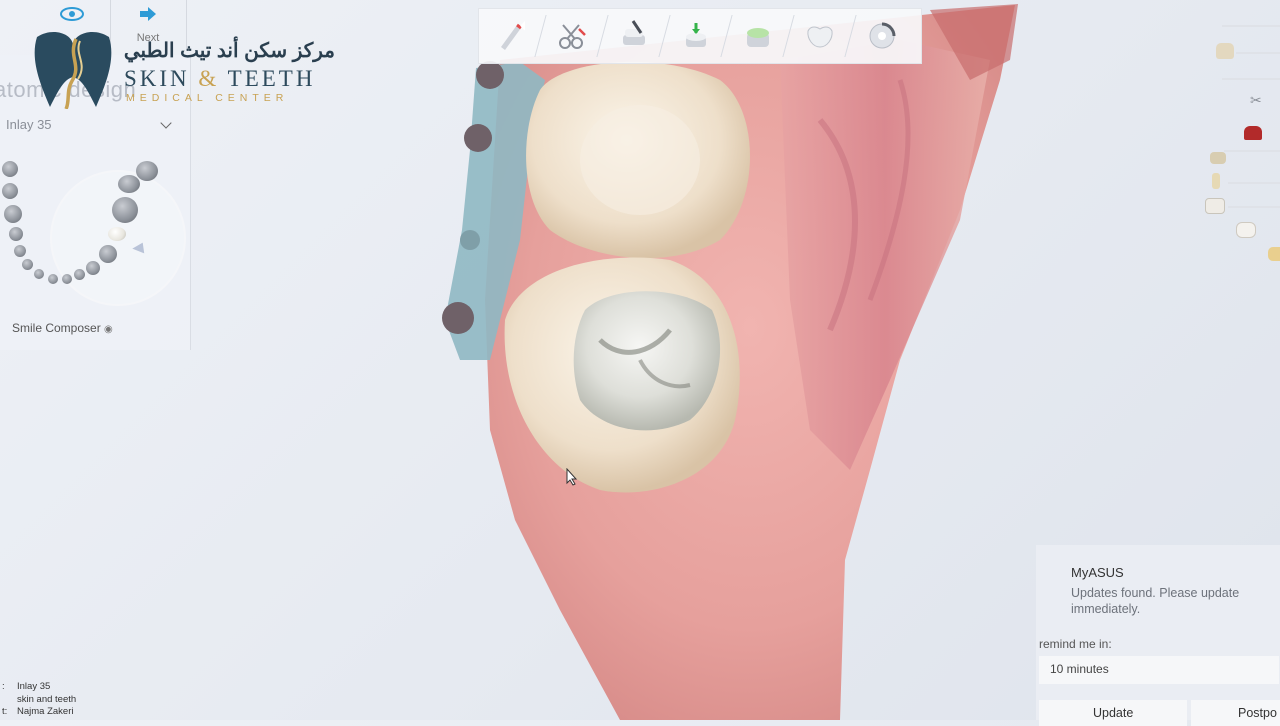  Describe the element at coordinates (1256, 100) in the screenshot. I see `scissors-icon: ✂` at that location.